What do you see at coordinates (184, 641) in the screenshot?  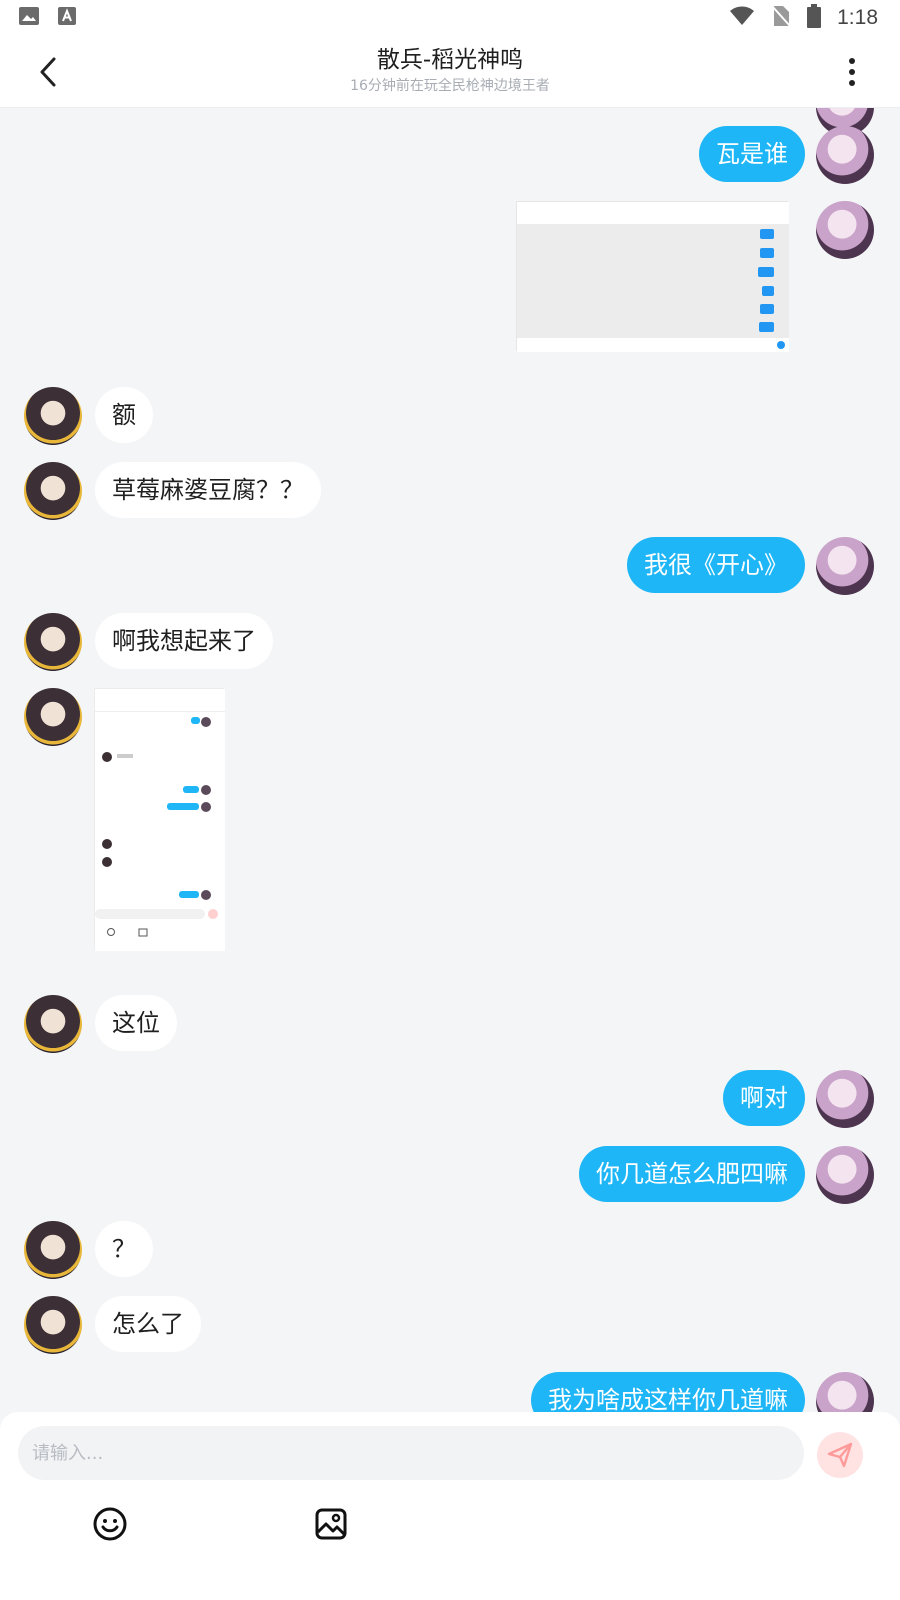 I see `message-bubble-received: 啊我想起来了` at bounding box center [184, 641].